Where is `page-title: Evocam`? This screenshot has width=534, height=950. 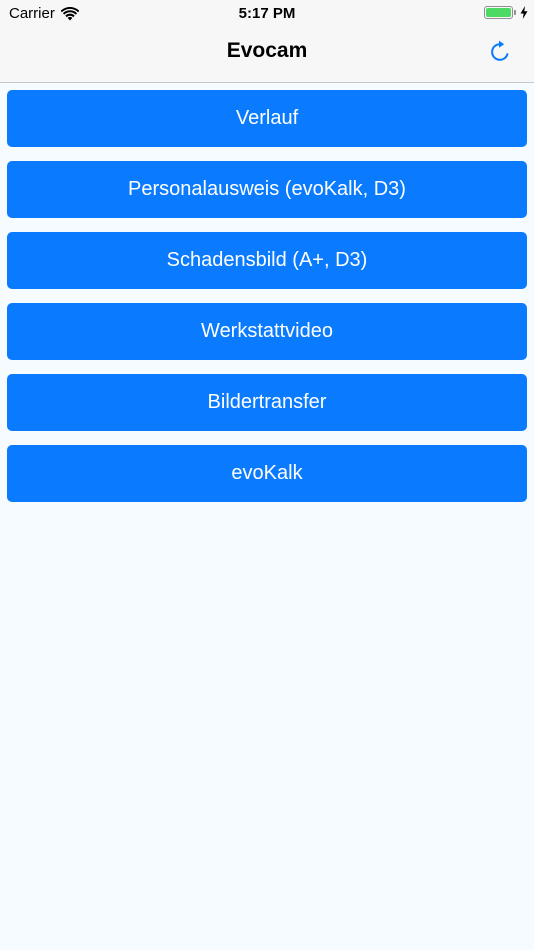
page-title: Evocam is located at coordinates (267, 50).